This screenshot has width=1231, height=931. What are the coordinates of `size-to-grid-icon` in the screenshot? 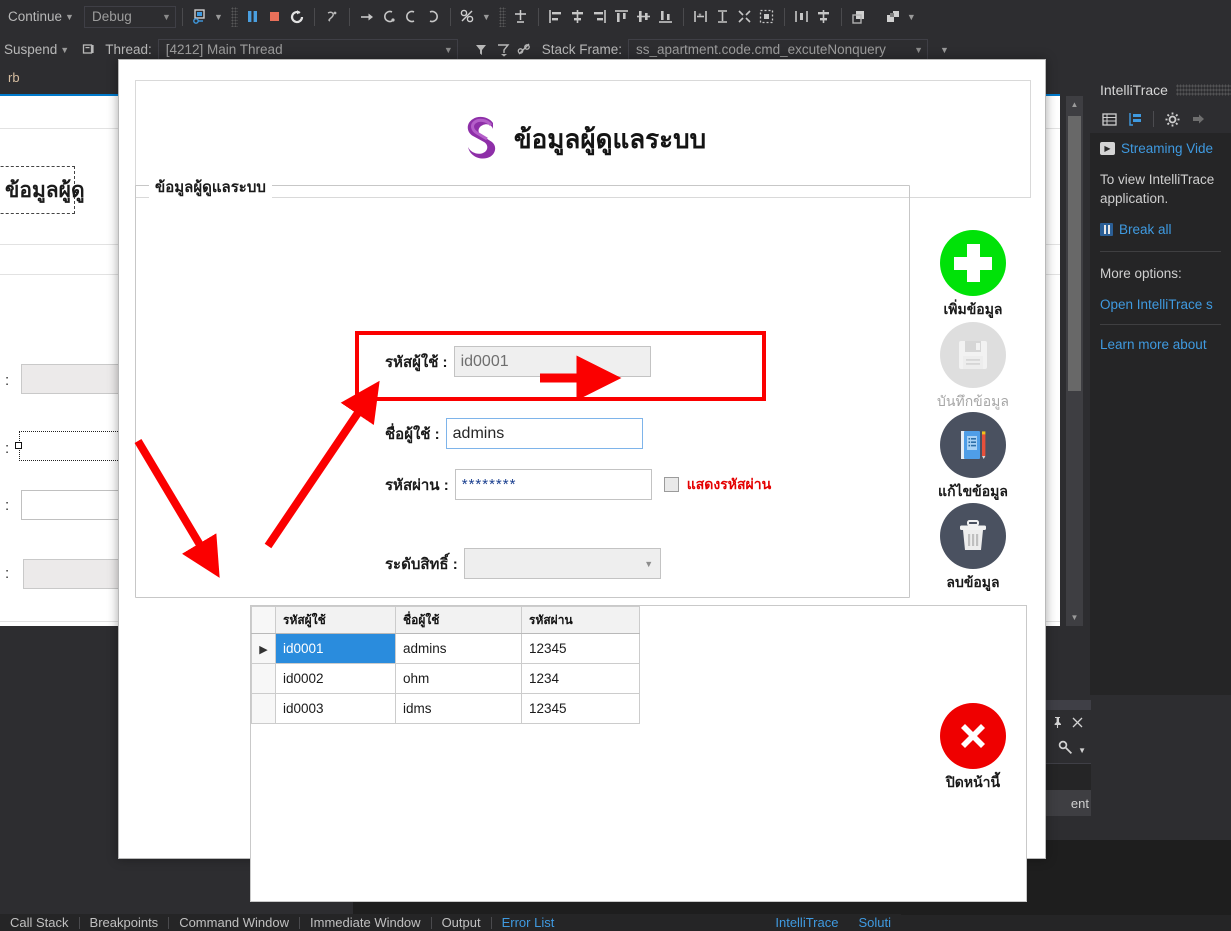 It's located at (767, 17).